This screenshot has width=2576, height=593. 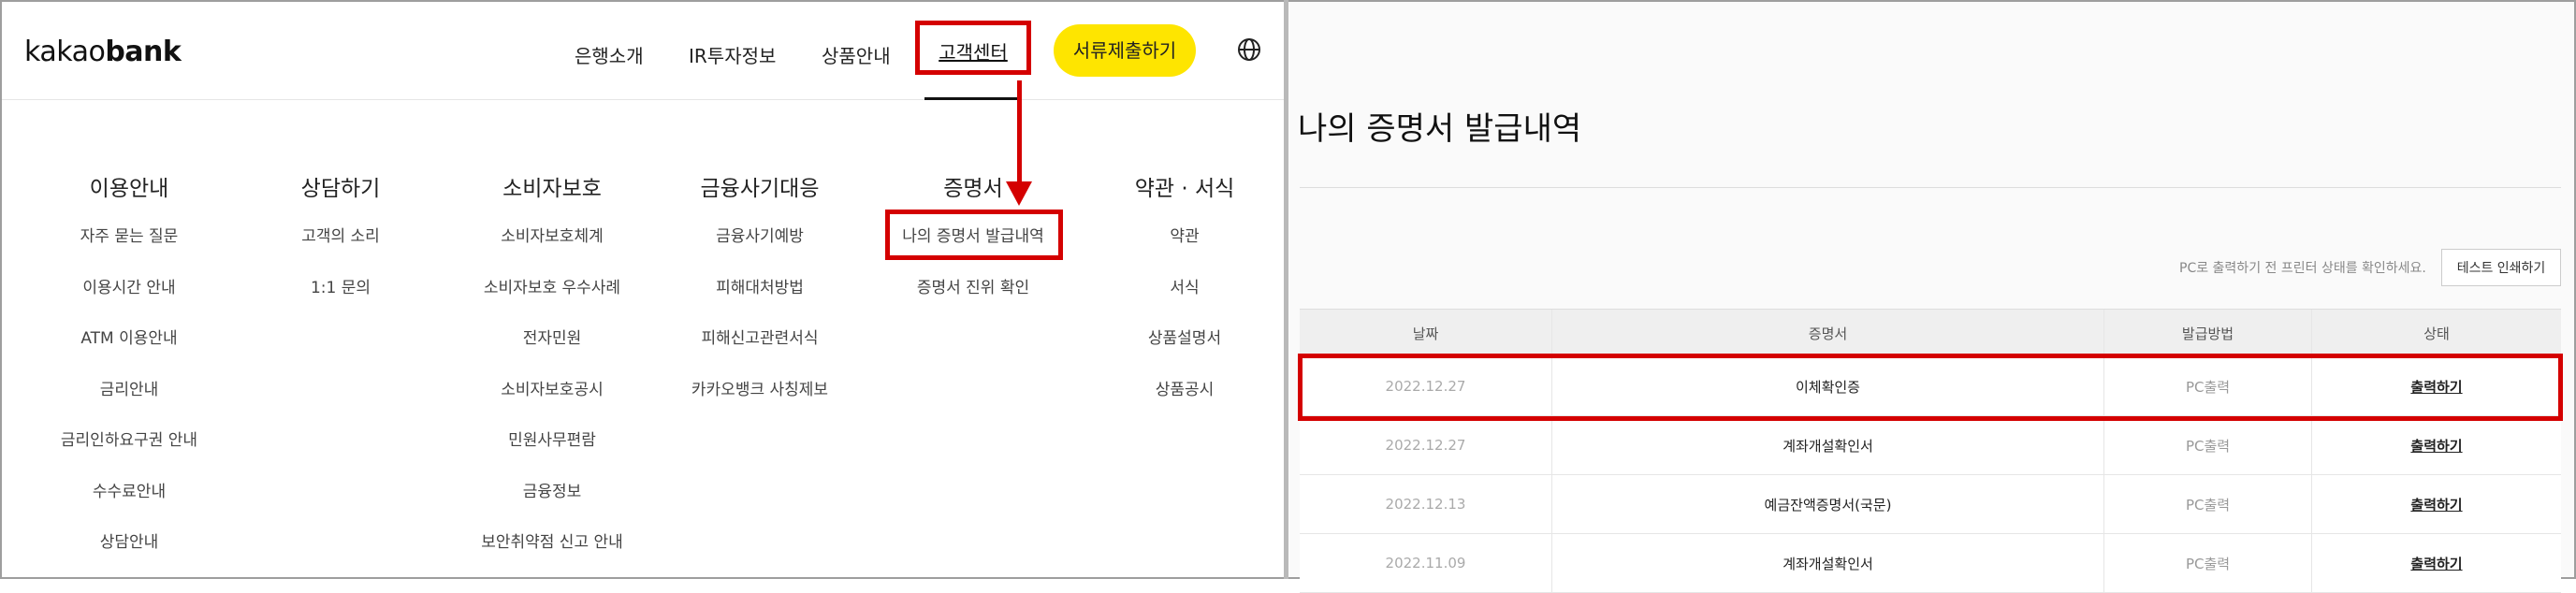 I want to click on test-print-button: 테스트 인쇄하기, so click(x=2501, y=267).